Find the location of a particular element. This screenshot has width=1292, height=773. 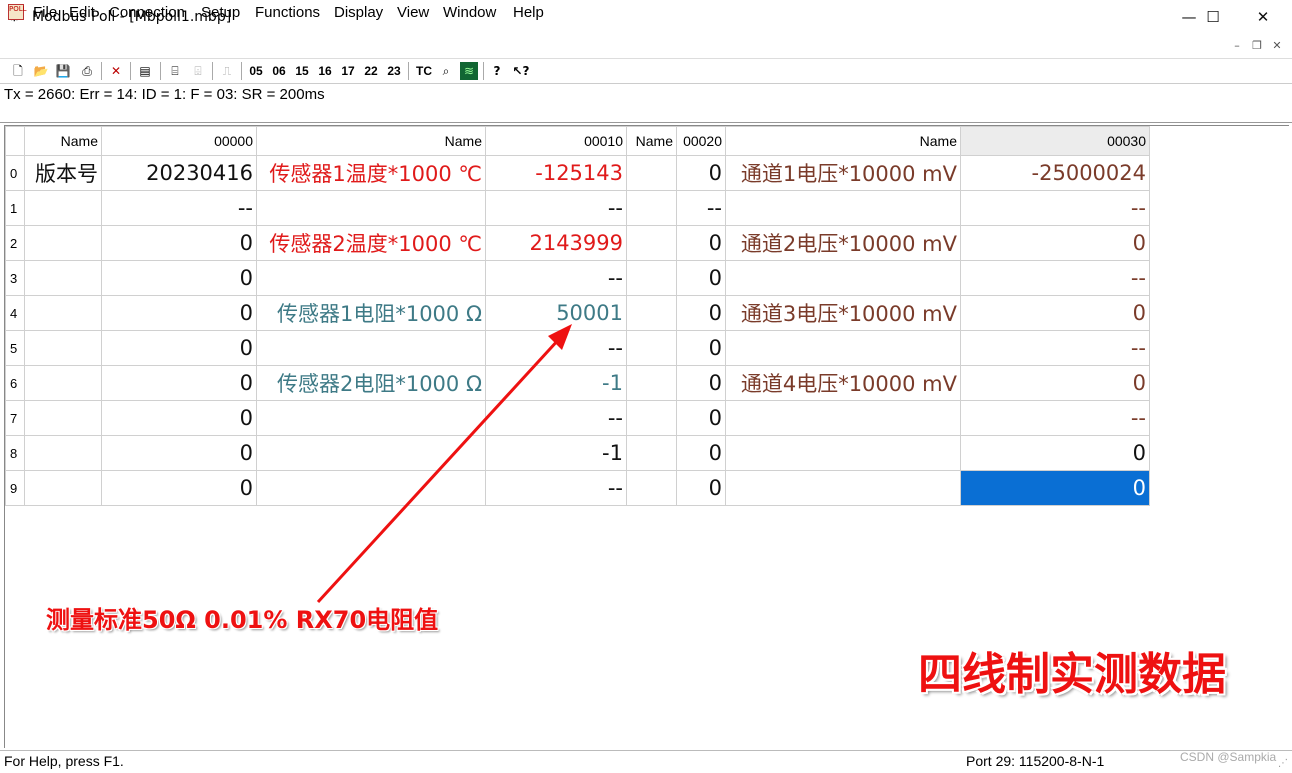

context-help-icon: ↖? is located at coordinates (521, 71).